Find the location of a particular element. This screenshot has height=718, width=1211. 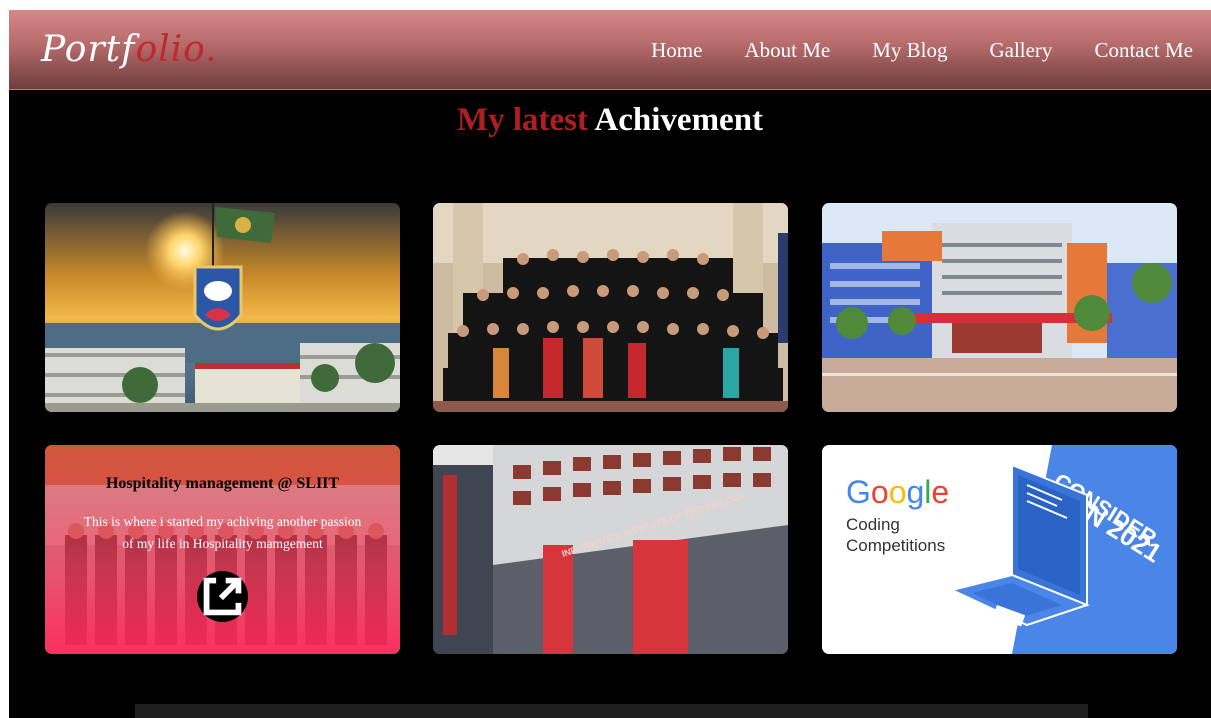

logo-main: Portf is located at coordinates (88, 49).